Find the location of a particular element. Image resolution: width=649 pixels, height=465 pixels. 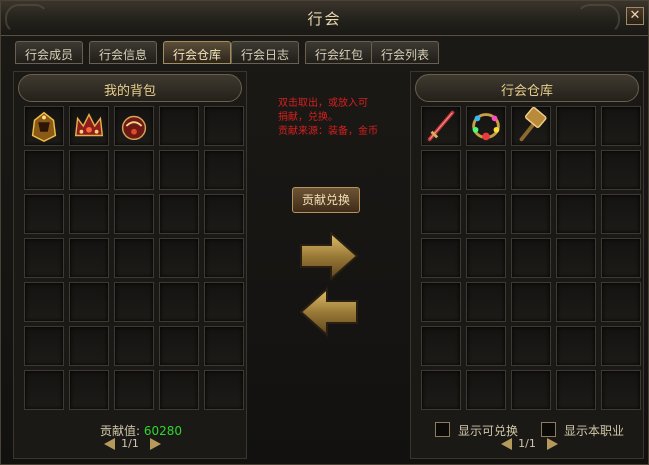

exchange-button: 贡献兑换 is located at coordinates (326, 200).